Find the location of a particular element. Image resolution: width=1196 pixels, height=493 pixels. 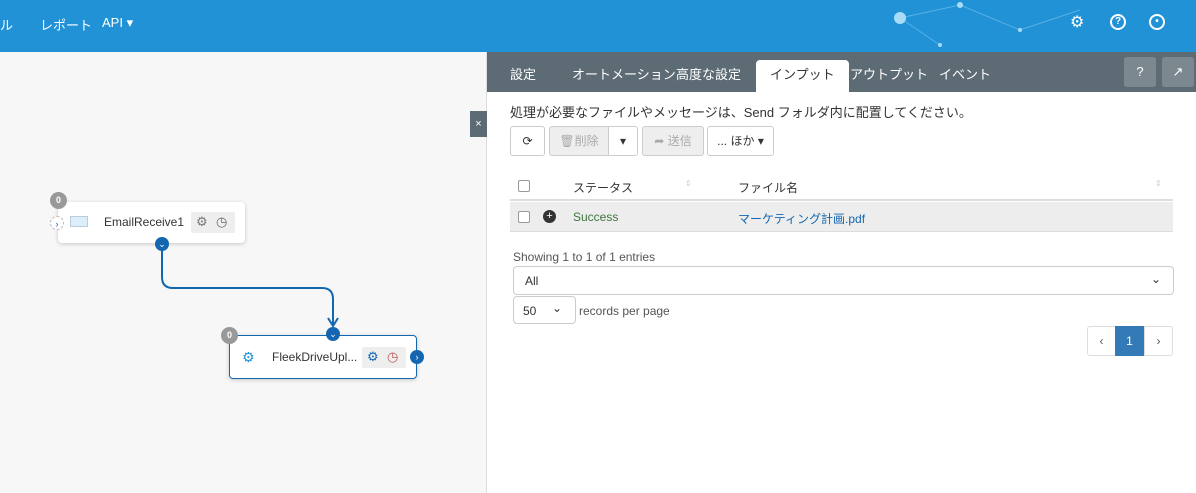

filter-value: All is located at coordinates (532, 281).